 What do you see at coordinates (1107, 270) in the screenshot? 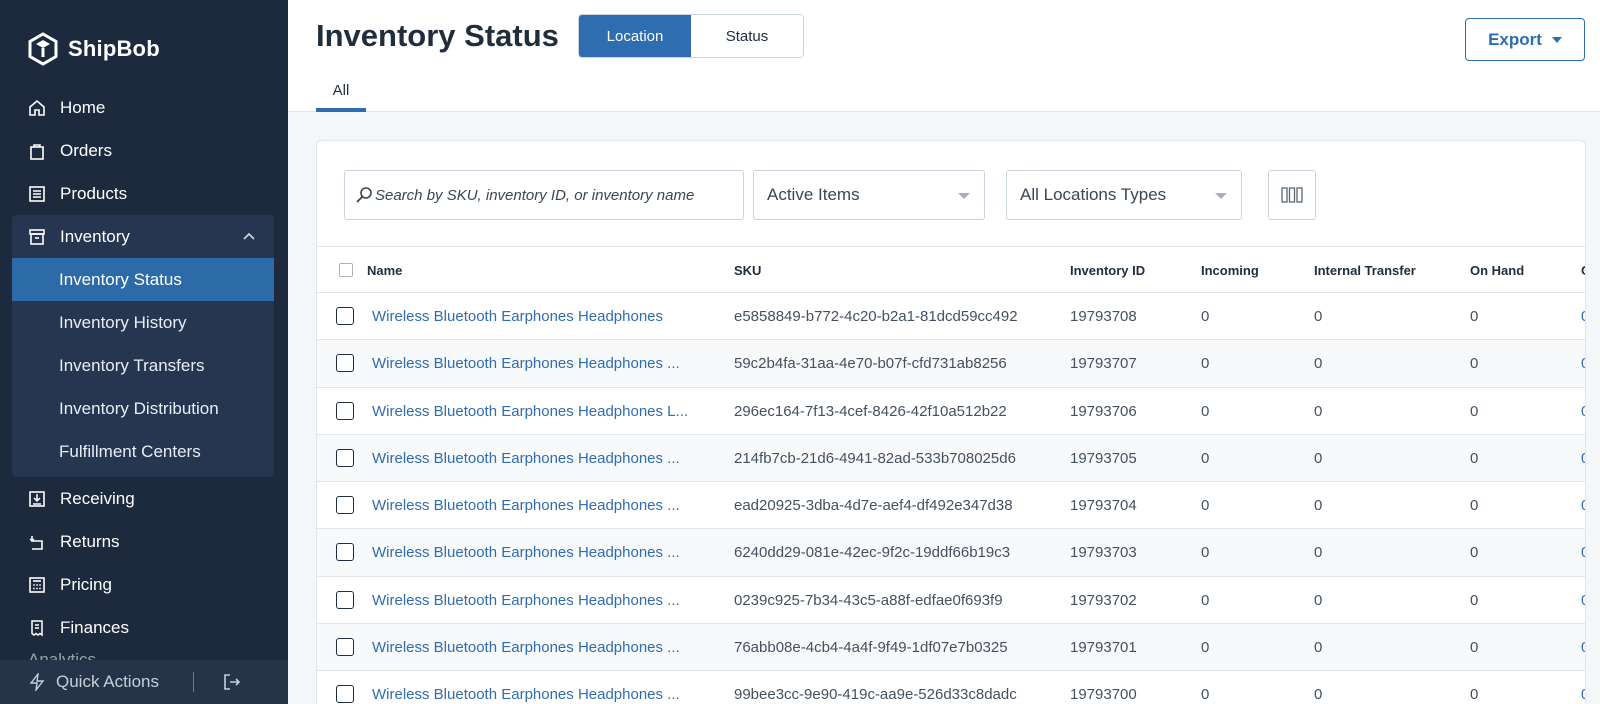
I see `column-header-inventory-id: Inventory ID` at bounding box center [1107, 270].